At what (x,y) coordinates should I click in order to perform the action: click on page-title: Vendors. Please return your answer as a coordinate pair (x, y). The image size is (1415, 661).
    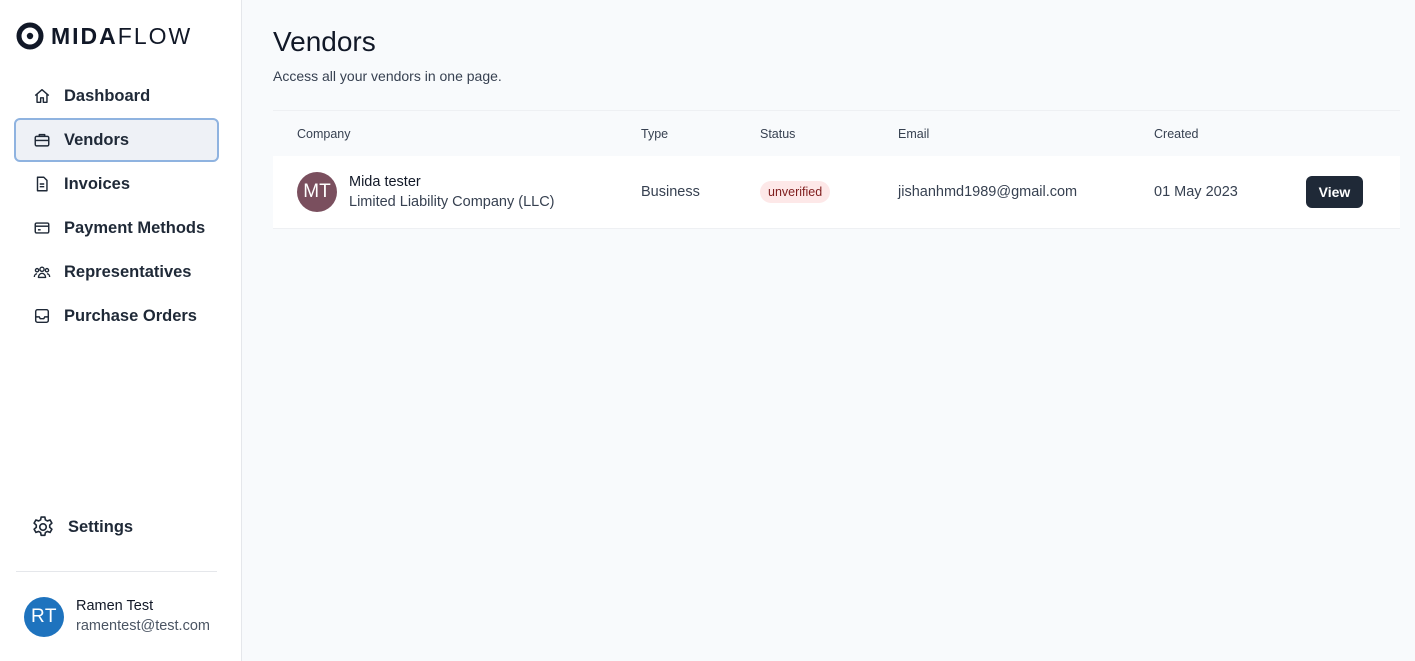
    Looking at the image, I should click on (324, 41).